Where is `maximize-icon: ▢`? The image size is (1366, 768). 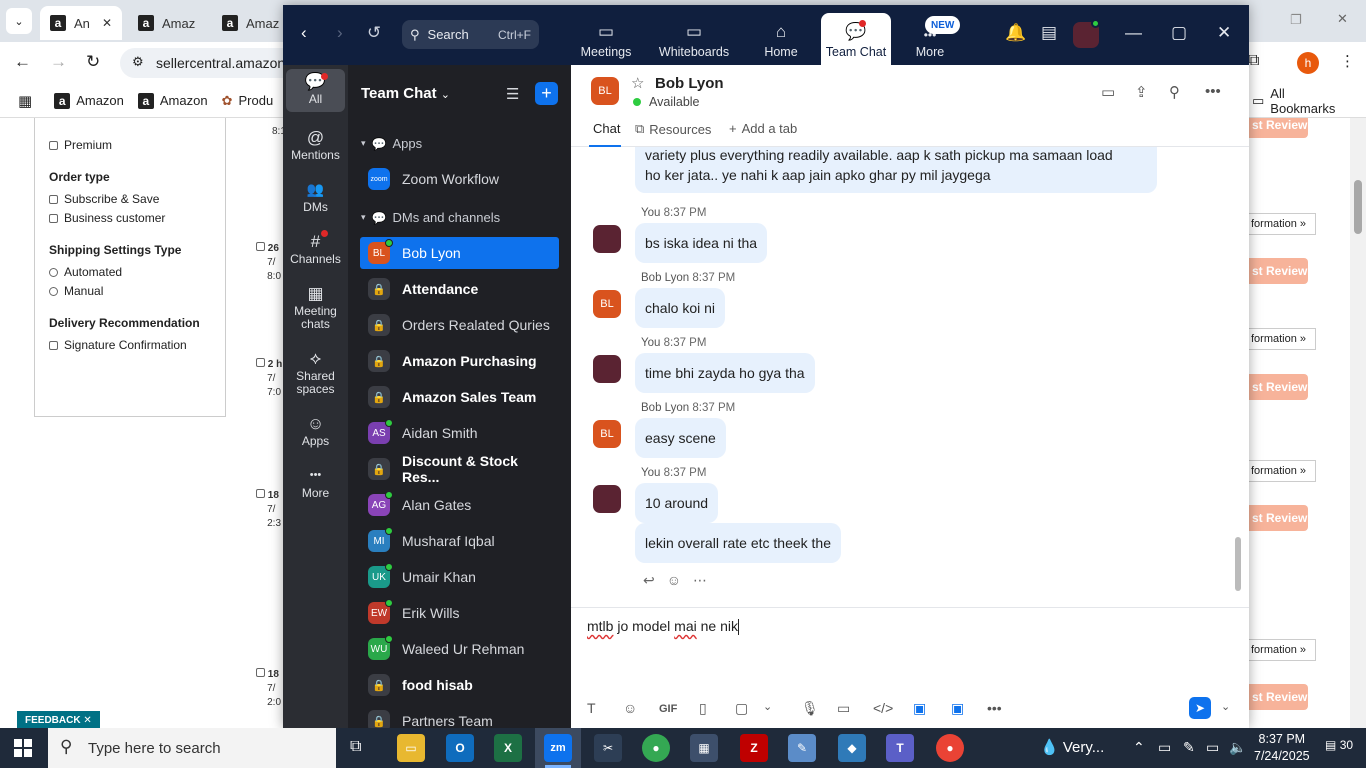 maximize-icon: ▢ is located at coordinates (1179, 33).